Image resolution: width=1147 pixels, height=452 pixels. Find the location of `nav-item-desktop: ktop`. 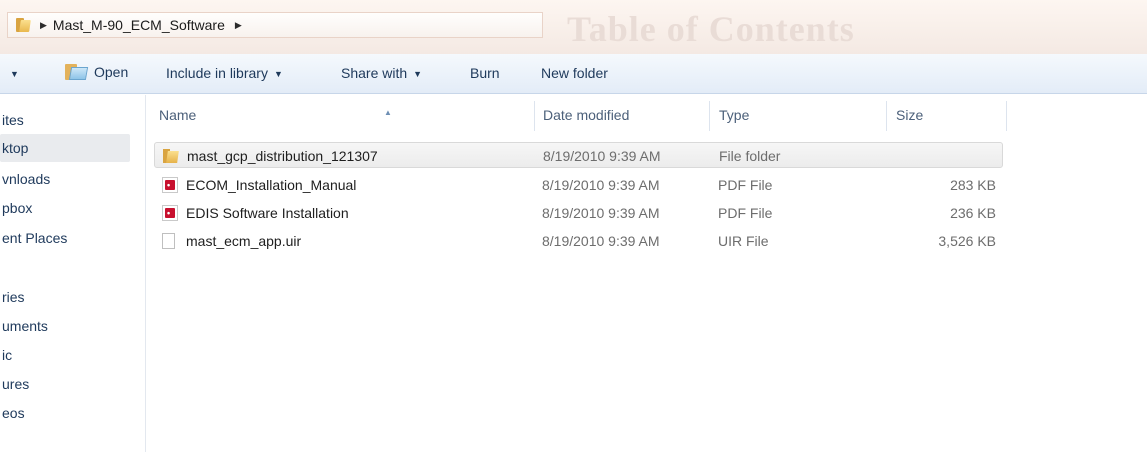

nav-item-desktop: ktop is located at coordinates (65, 148).